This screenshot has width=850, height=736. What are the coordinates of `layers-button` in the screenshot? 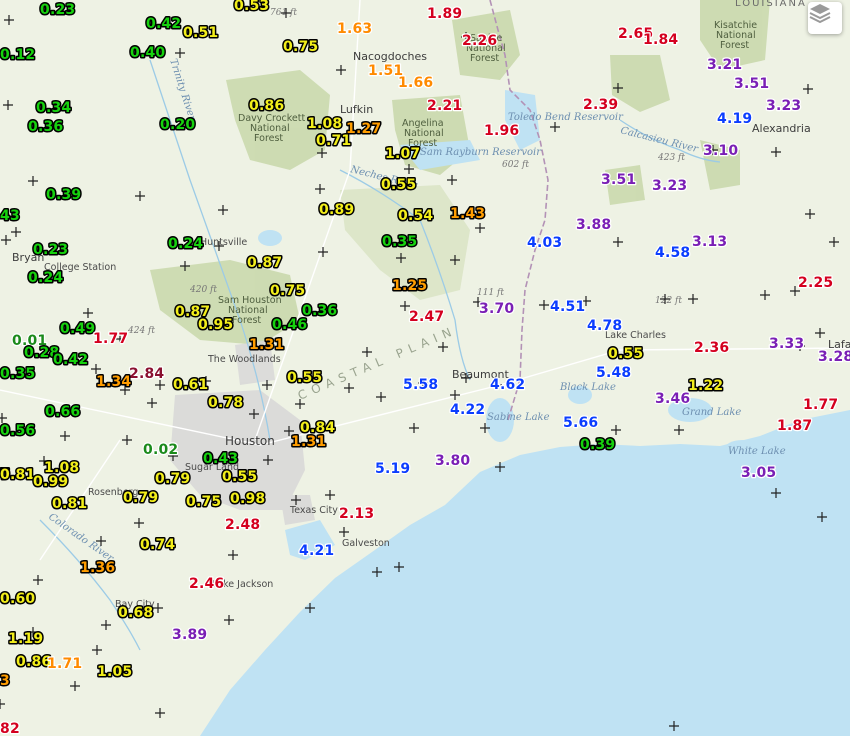 It's located at (825, 18).